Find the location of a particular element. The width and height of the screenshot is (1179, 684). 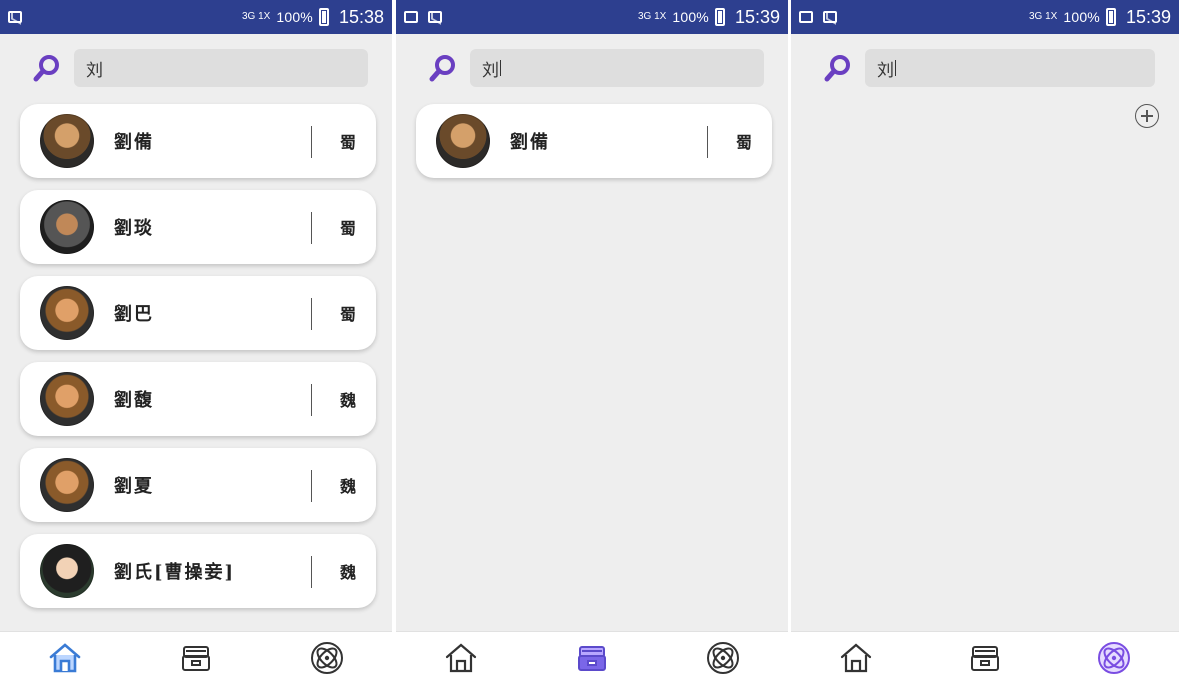

character-list: 劉備 蜀 is located at coordinates (594, 147).